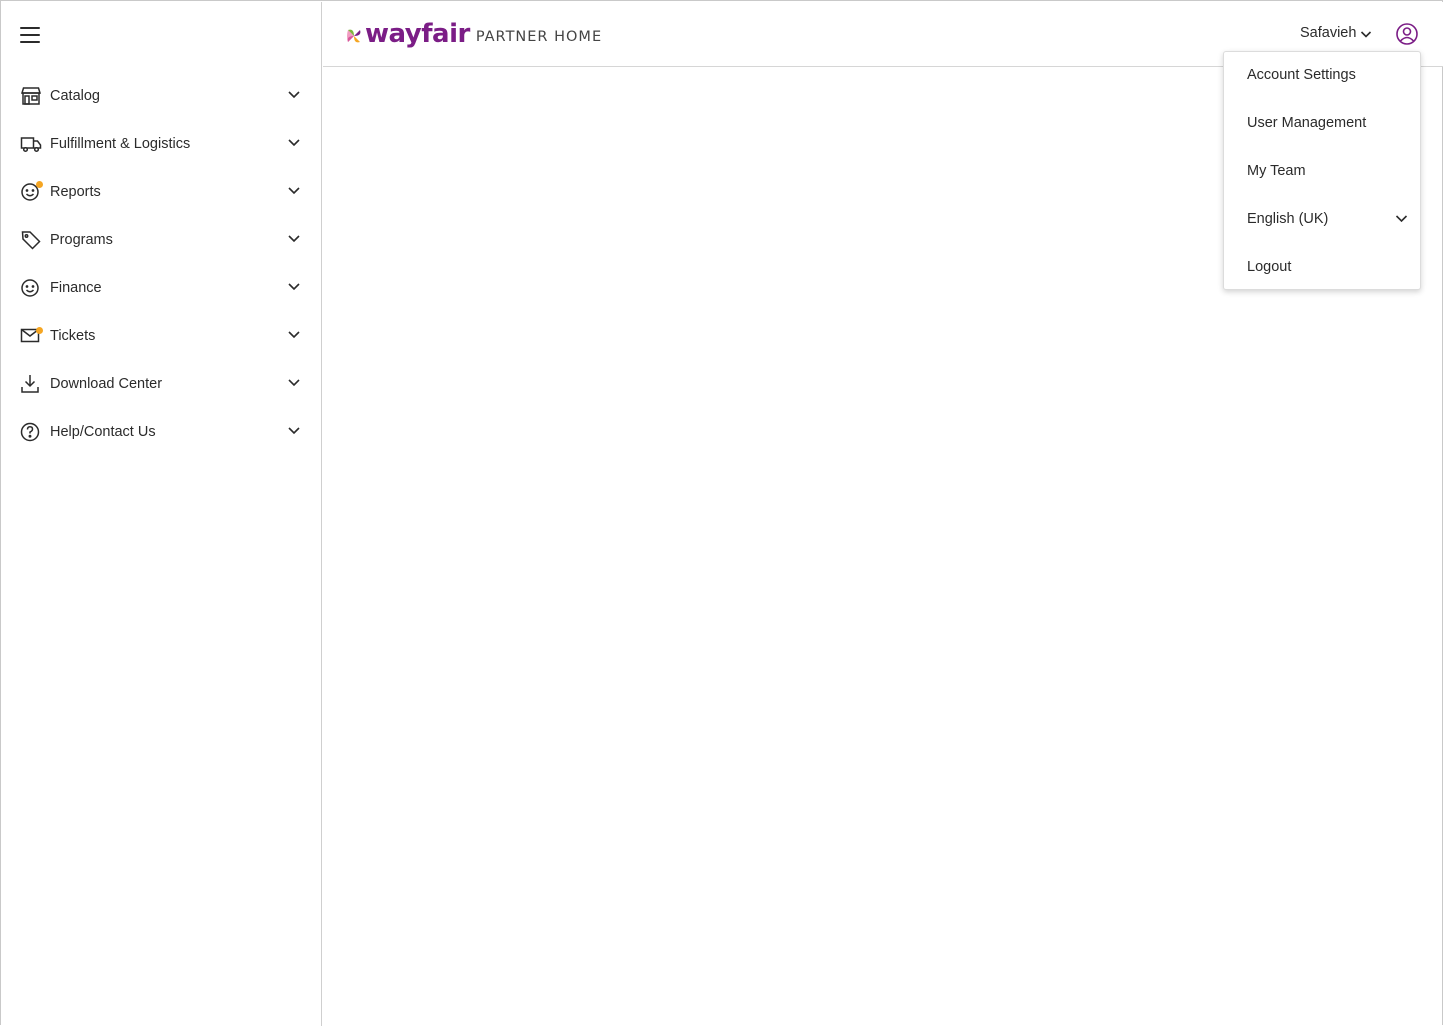  Describe the element at coordinates (1407, 34) in the screenshot. I see `user-circle-icon` at that location.